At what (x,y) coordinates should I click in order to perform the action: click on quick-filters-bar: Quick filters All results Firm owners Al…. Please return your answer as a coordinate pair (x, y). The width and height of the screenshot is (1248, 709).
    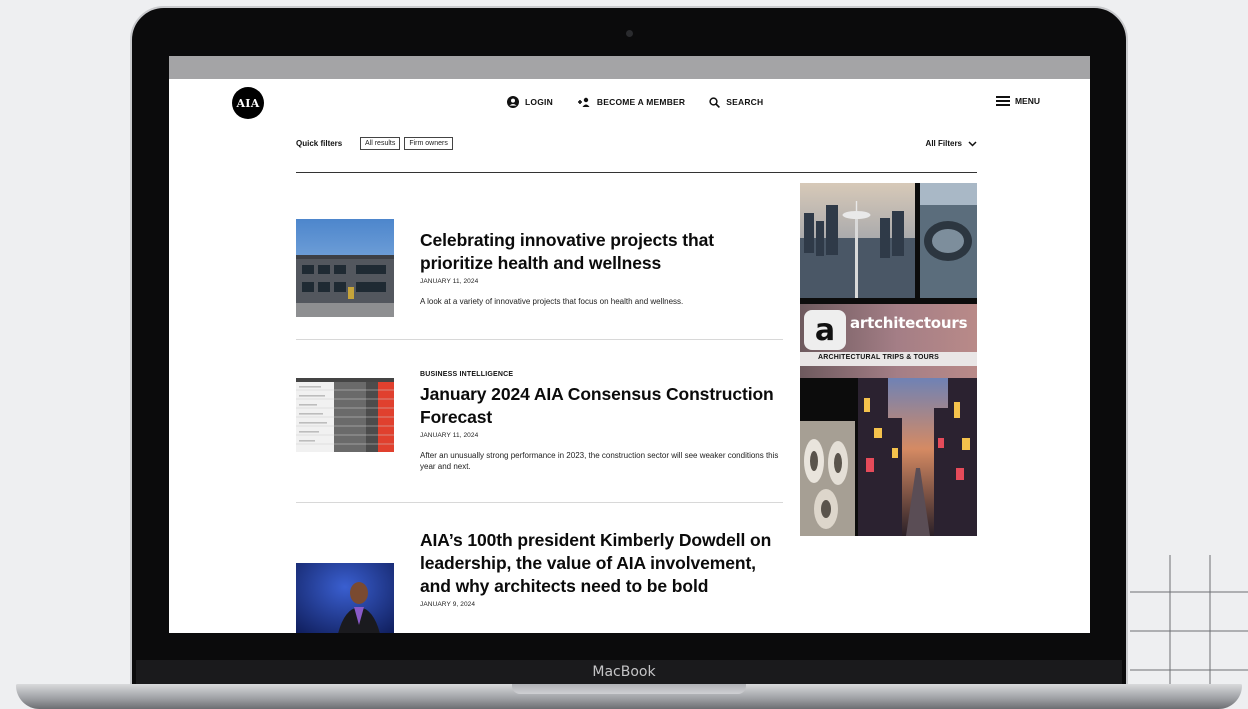
    Looking at the image, I should click on (636, 149).